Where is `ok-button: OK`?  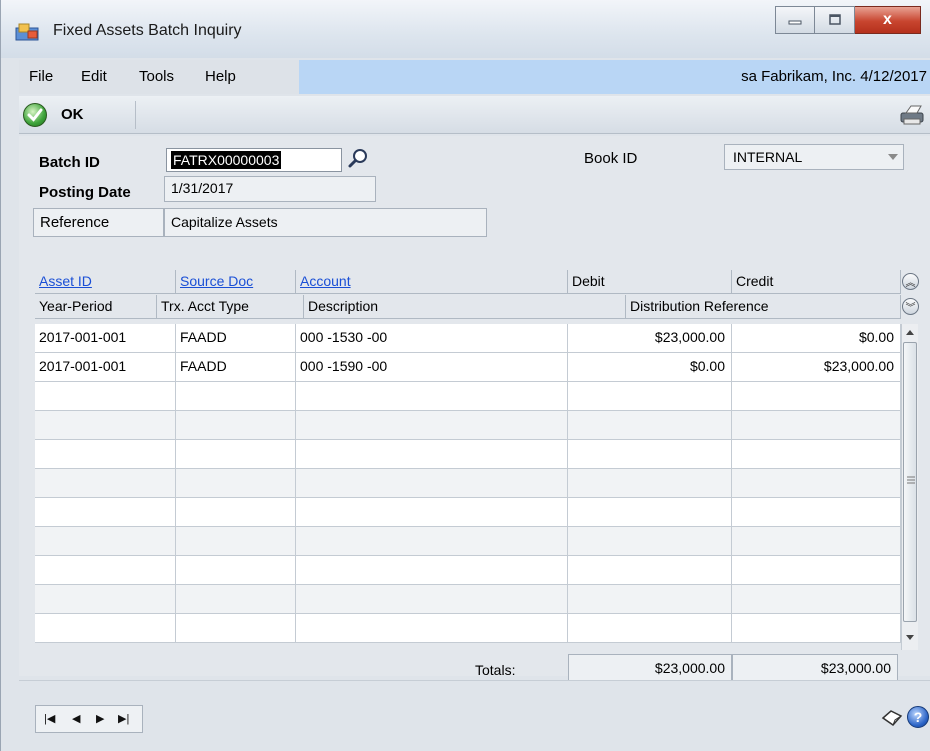
ok-button: OK is located at coordinates (72, 114).